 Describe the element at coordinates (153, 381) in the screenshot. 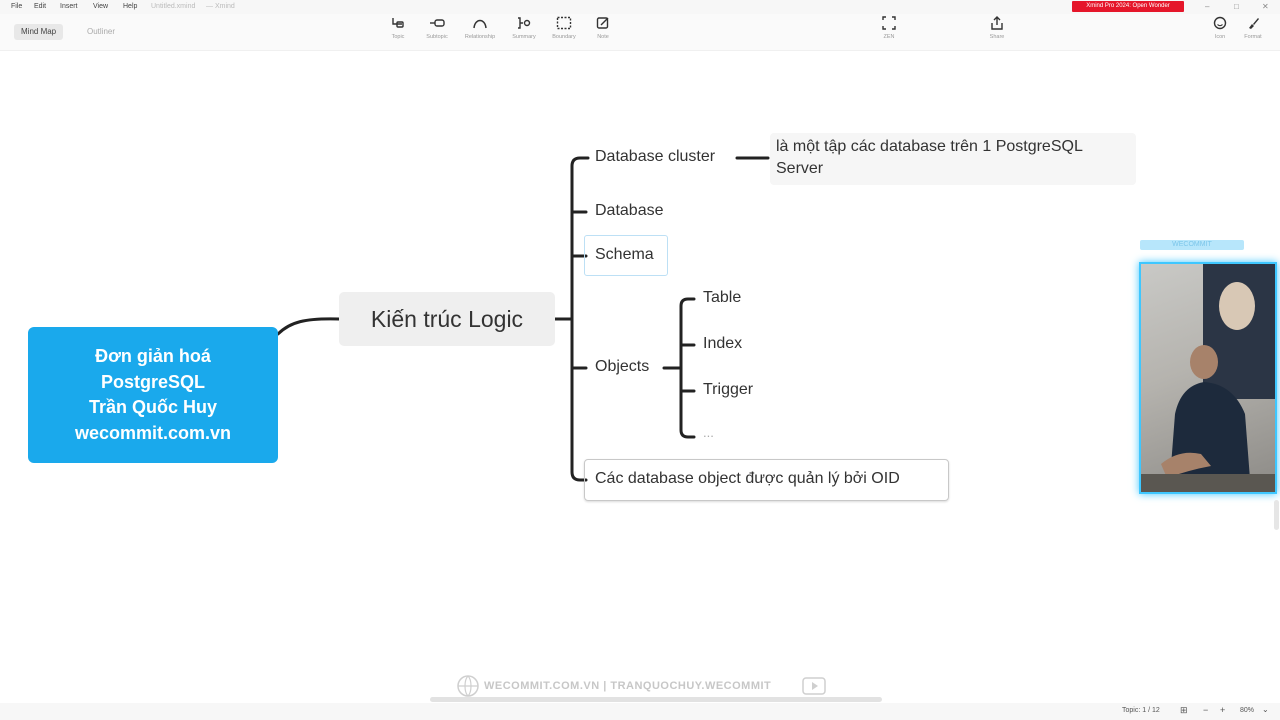

I see `root-line: PostgreSQL` at that location.